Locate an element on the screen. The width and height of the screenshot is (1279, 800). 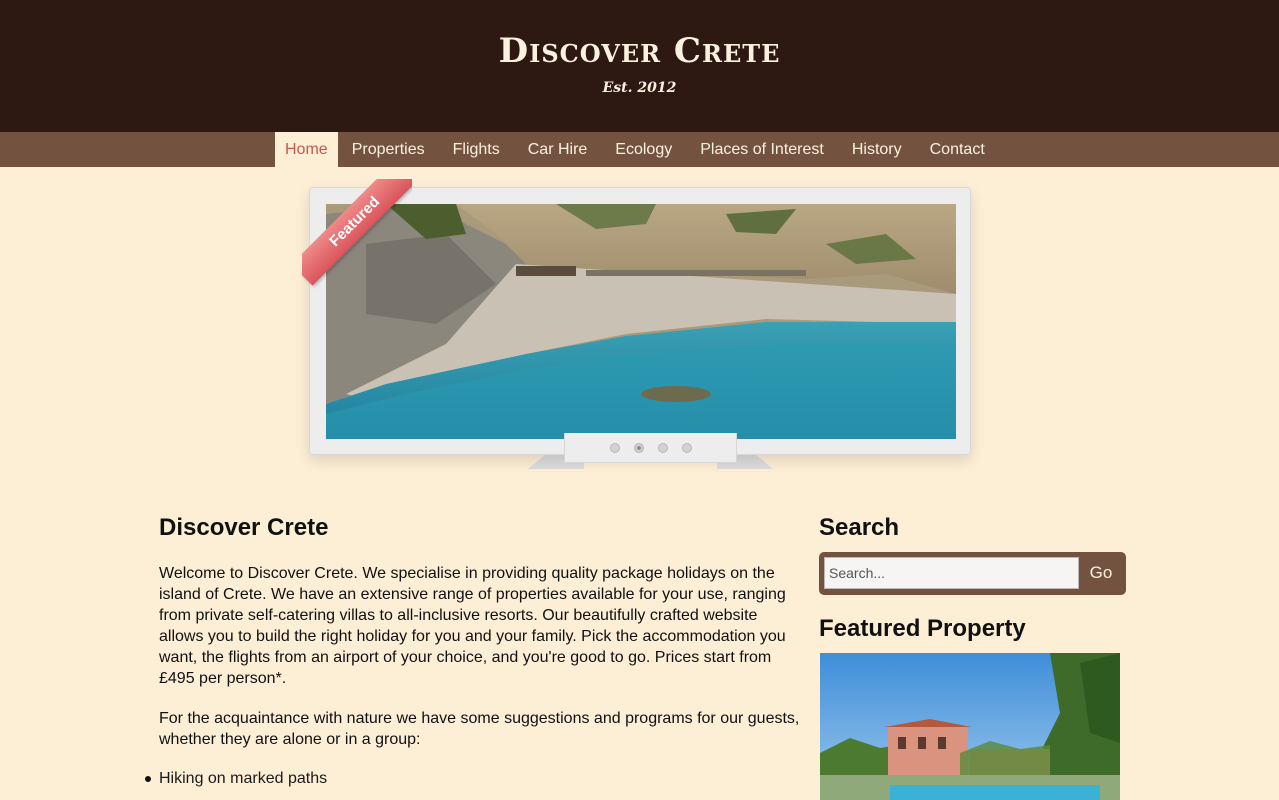
nav-item-car-hire: Car Hire is located at coordinates (558, 149).